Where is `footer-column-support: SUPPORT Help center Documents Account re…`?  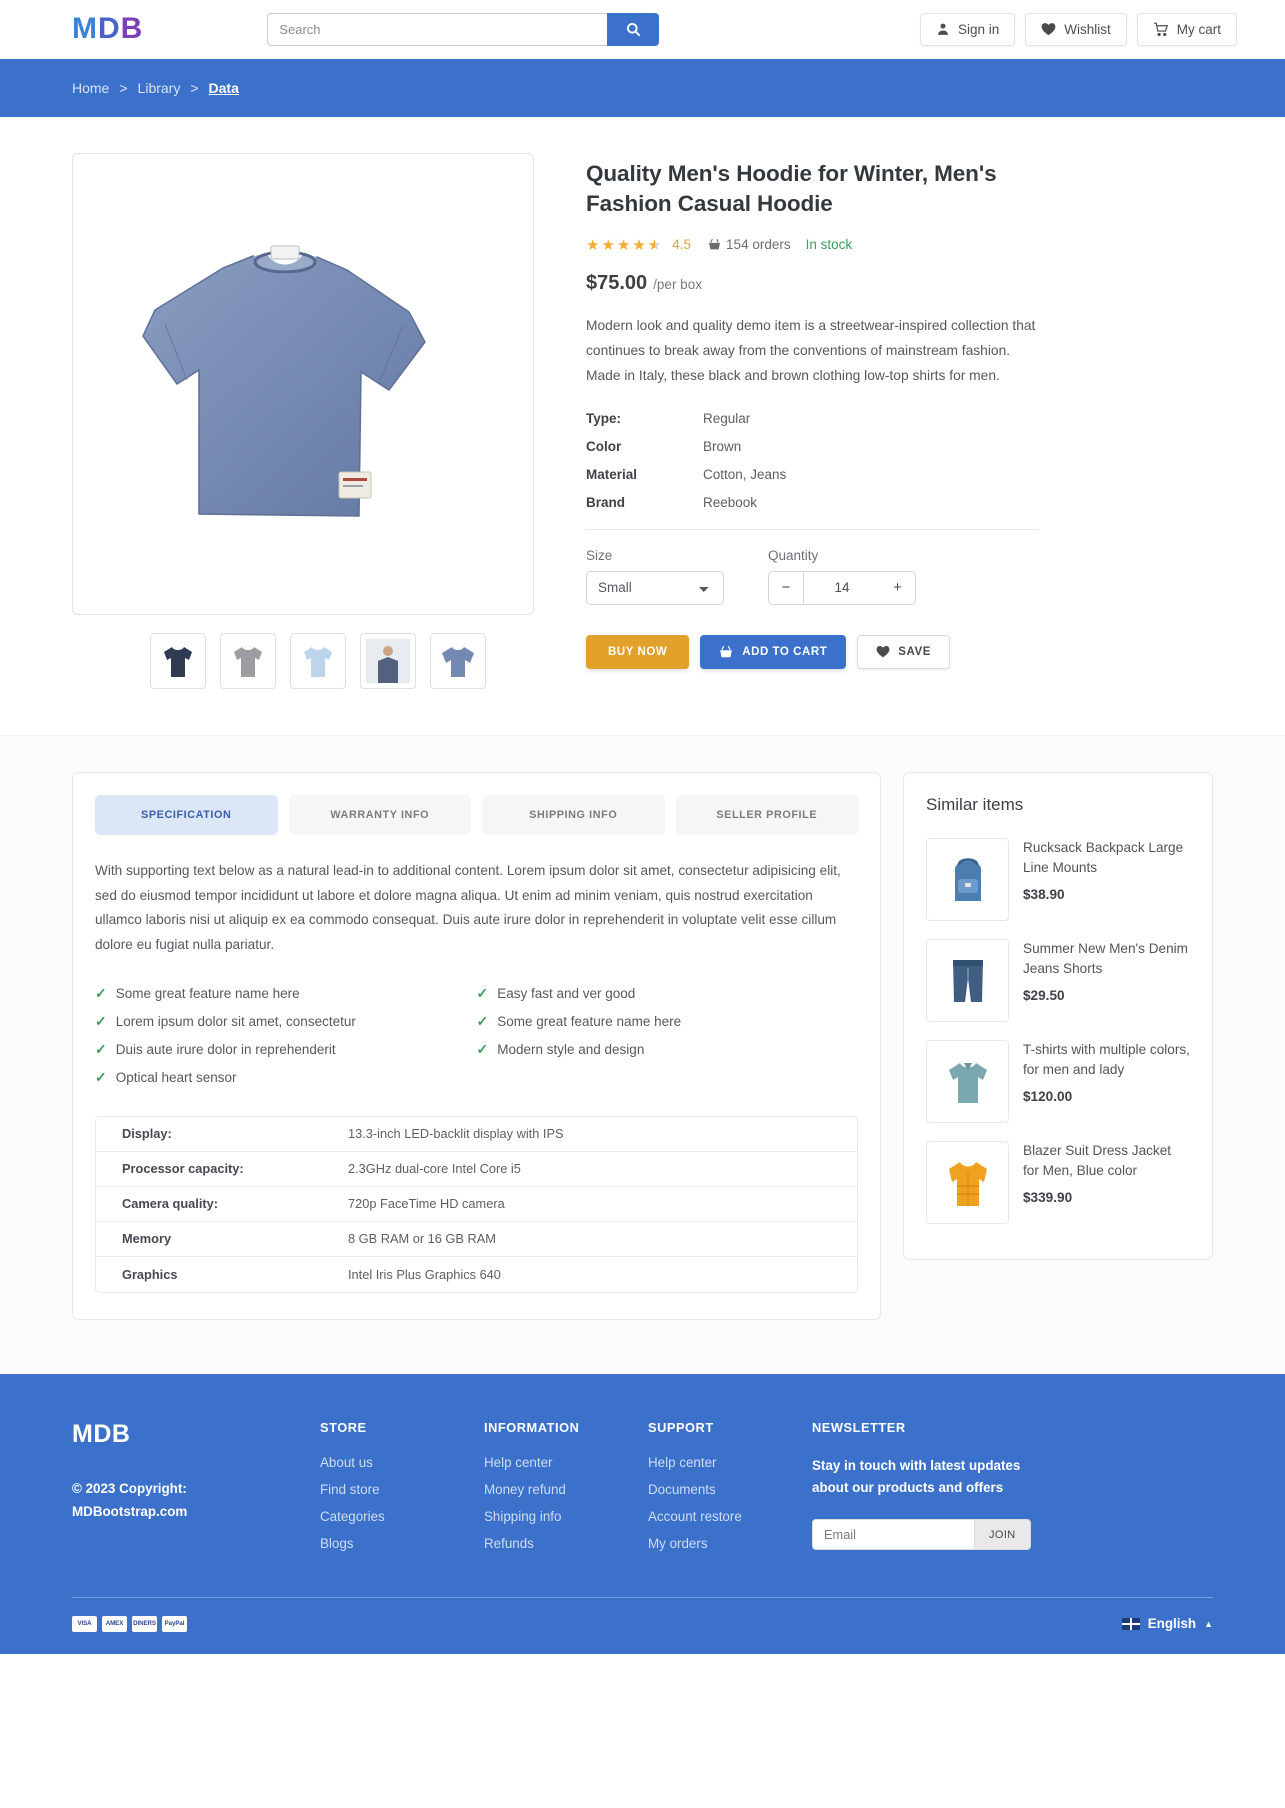
footer-column-support: SUPPORT Help center Documents Account re… is located at coordinates (730, 1491).